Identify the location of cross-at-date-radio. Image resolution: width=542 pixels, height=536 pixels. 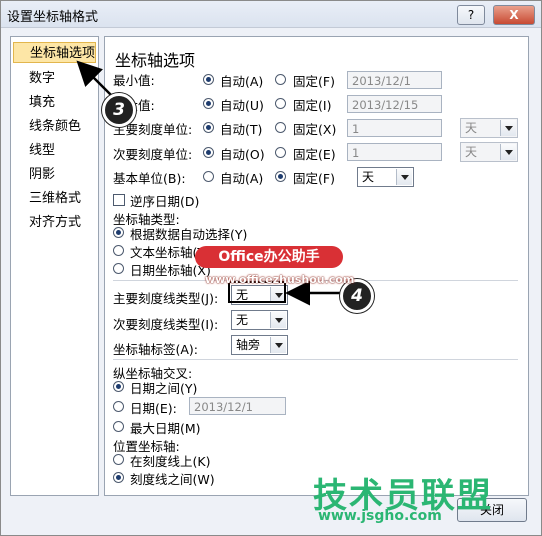
(118, 406).